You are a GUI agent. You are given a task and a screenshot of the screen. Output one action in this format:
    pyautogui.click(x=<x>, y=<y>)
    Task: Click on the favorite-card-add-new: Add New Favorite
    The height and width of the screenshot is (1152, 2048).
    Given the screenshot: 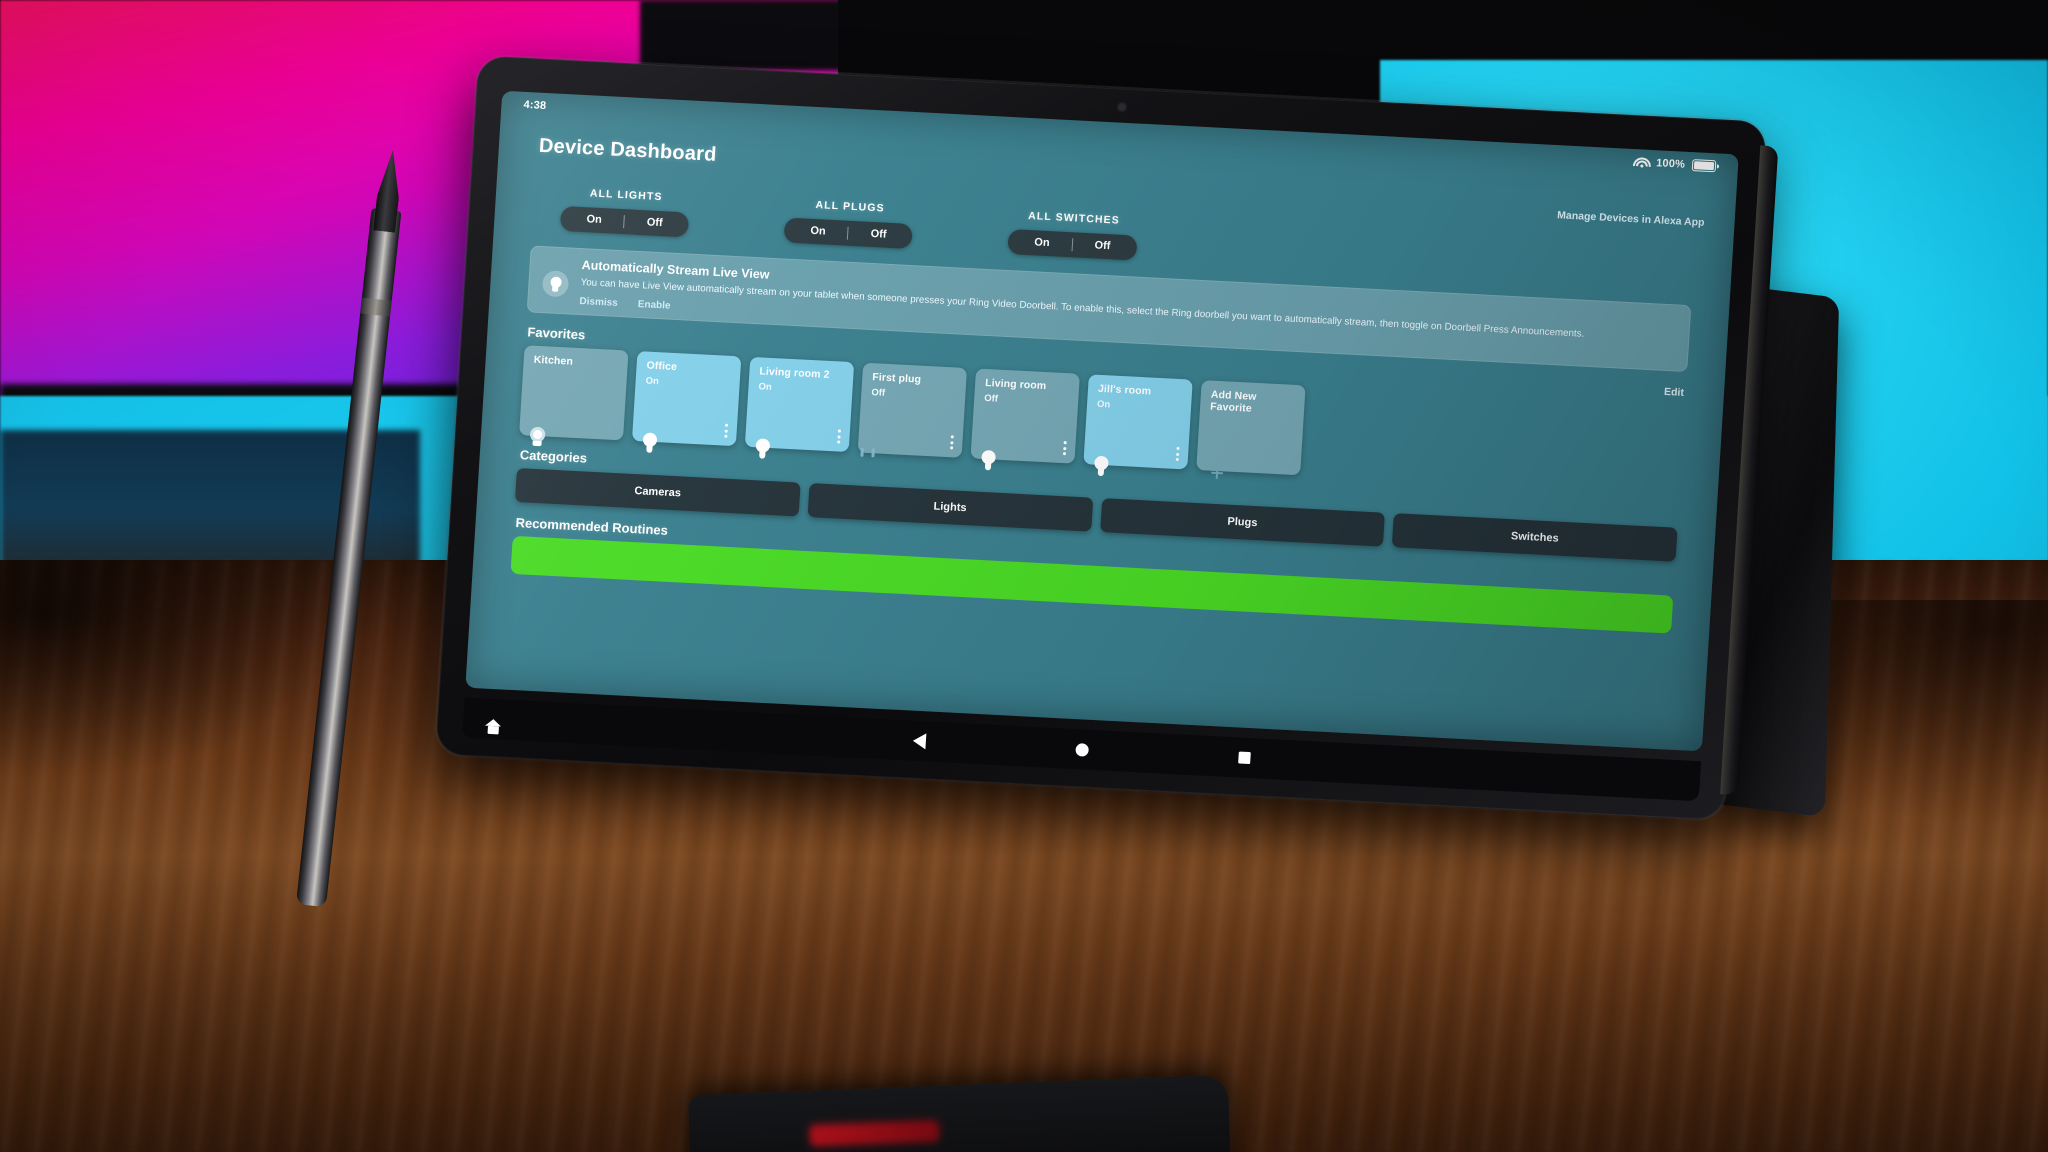 What is the action you would take?
    pyautogui.click(x=1251, y=428)
    